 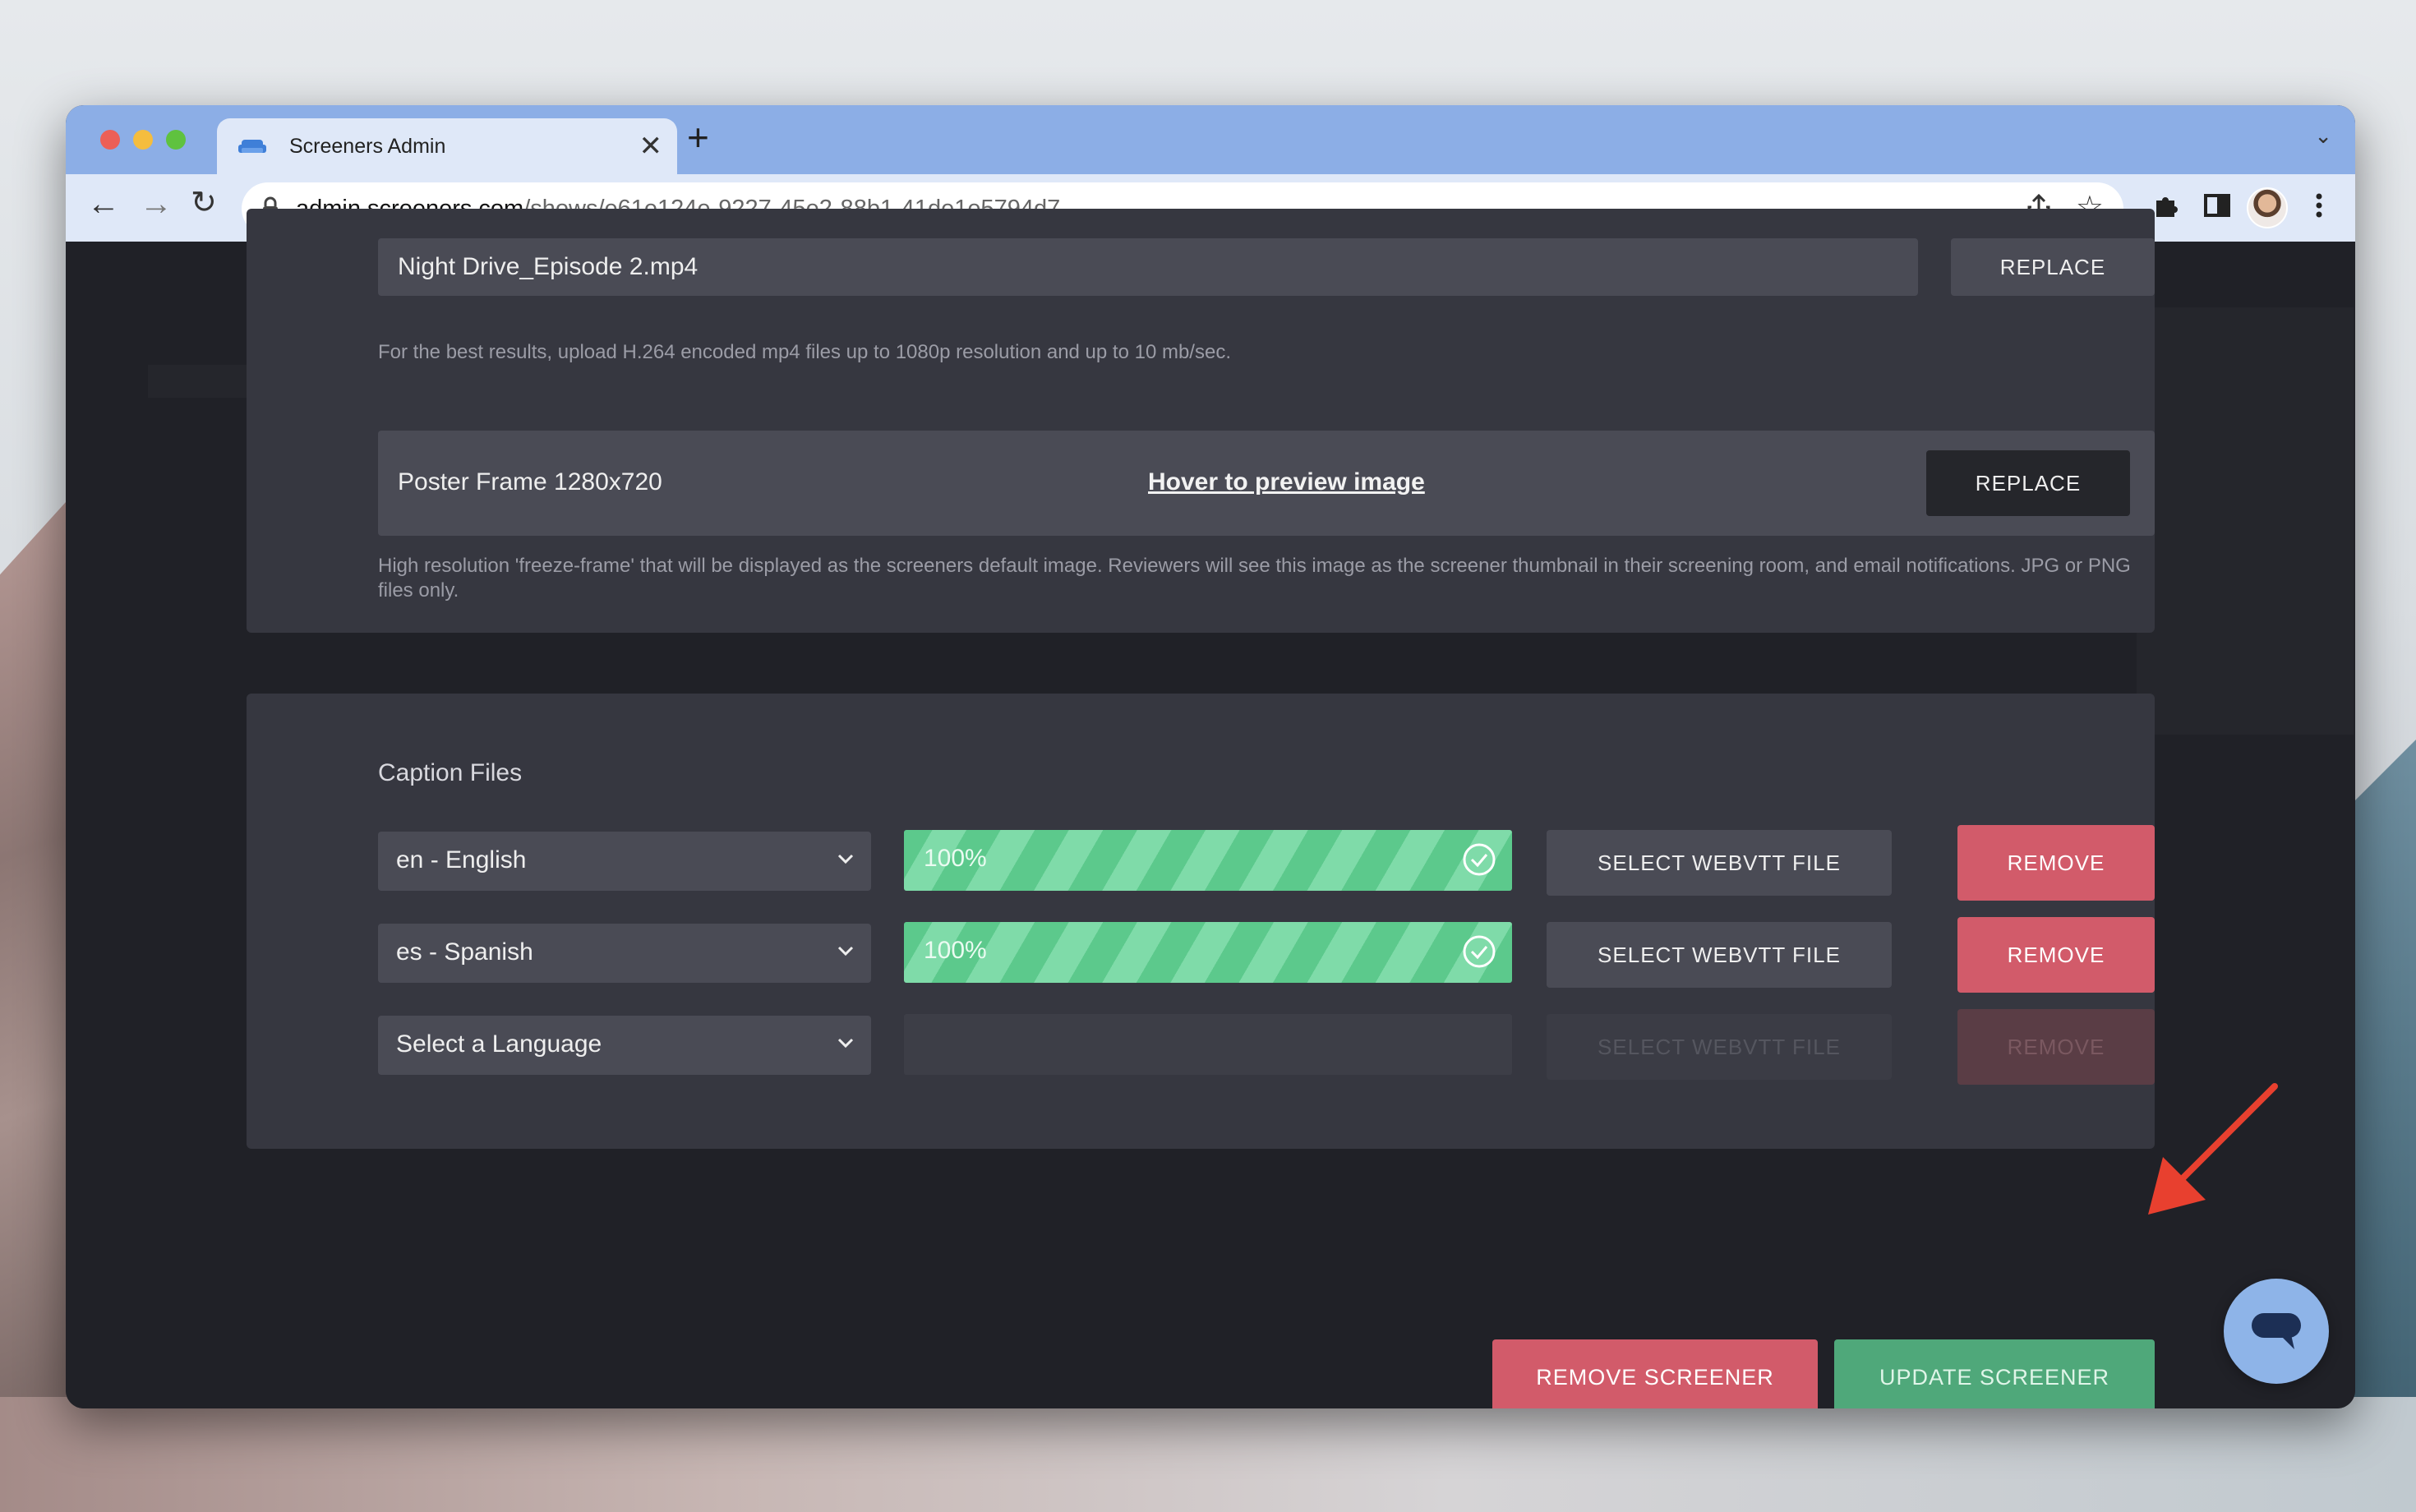 I want to click on caption-upload-progress-2: 100%, so click(x=1208, y=952).